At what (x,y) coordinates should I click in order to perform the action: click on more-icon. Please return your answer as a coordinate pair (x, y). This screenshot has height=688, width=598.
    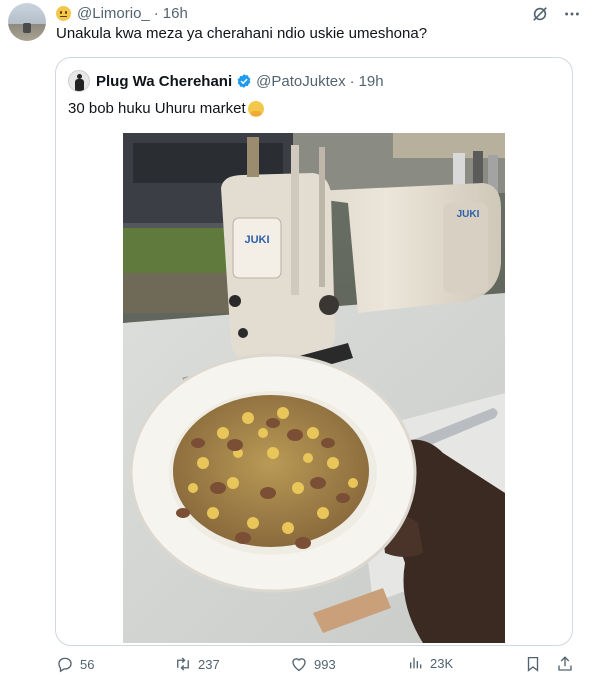
    Looking at the image, I should click on (572, 14).